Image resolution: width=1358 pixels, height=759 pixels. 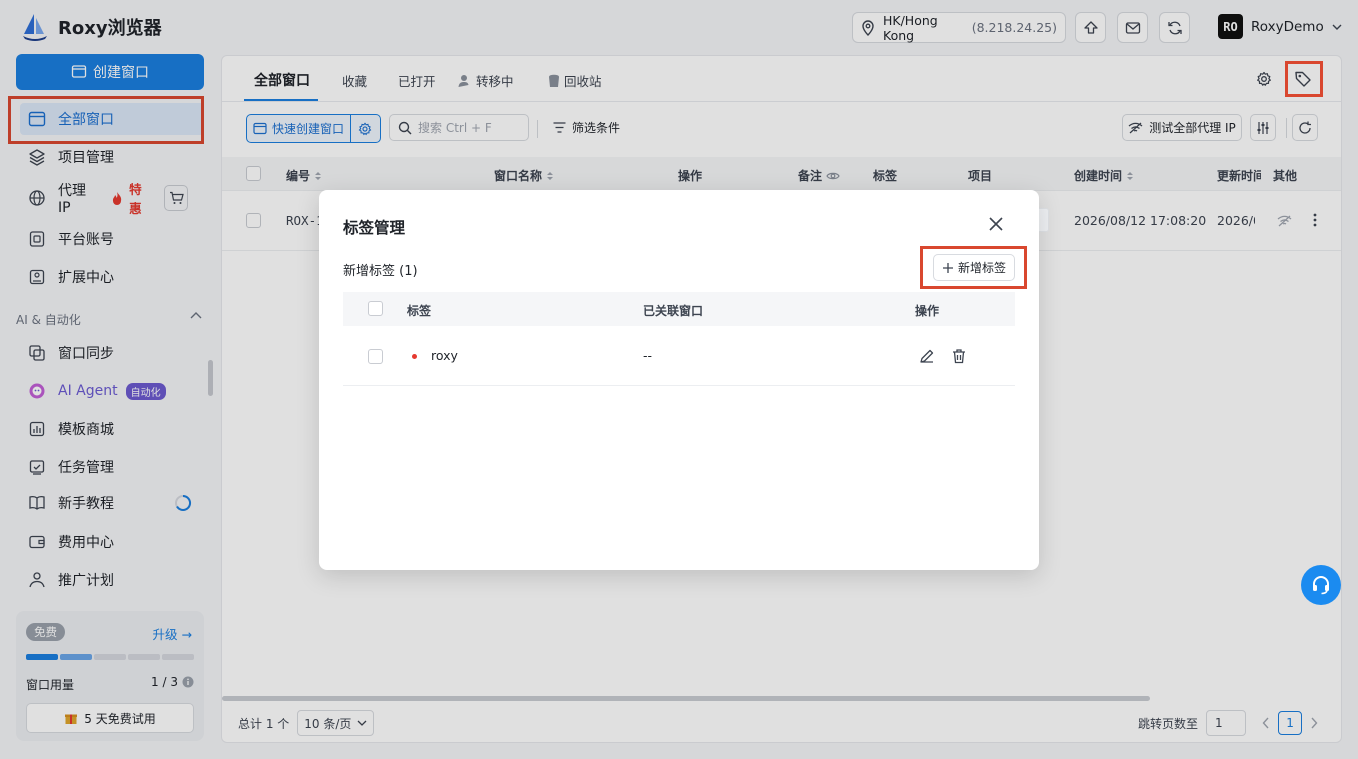 I want to click on add-tag-label: 新增标签, so click(x=981, y=268).